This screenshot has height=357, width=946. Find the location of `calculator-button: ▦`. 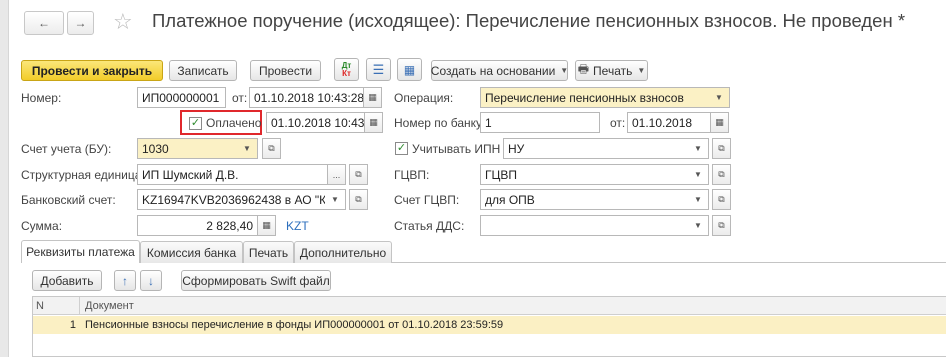

calculator-button: ▦ is located at coordinates (266, 225).